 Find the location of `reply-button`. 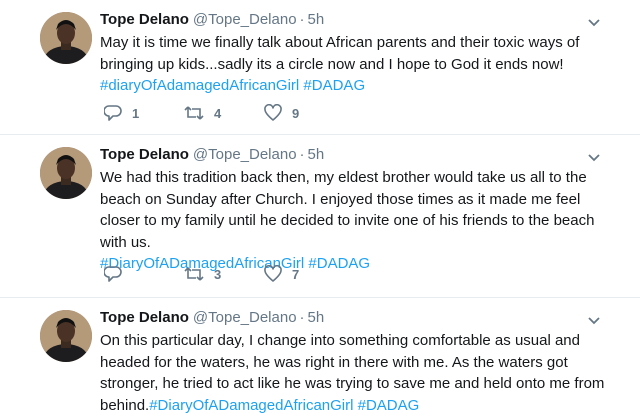

reply-button is located at coordinates (144, 274).